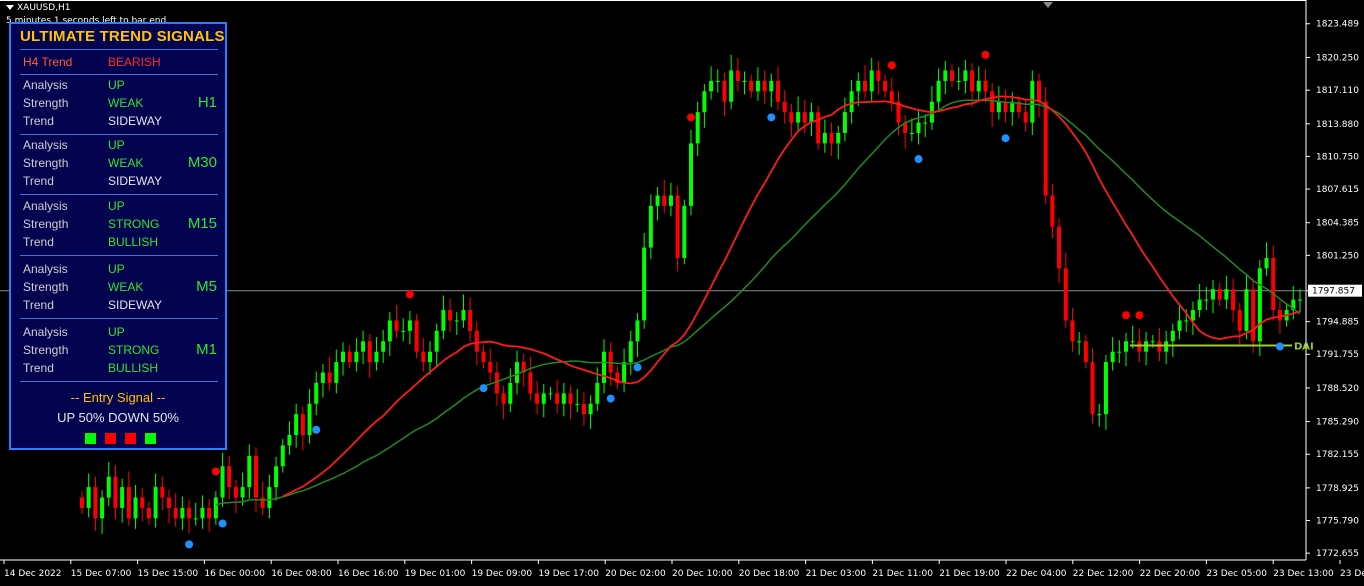  Describe the element at coordinates (33, 574) in the screenshot. I see `time-tick-label: 14 Dec 2022` at that location.